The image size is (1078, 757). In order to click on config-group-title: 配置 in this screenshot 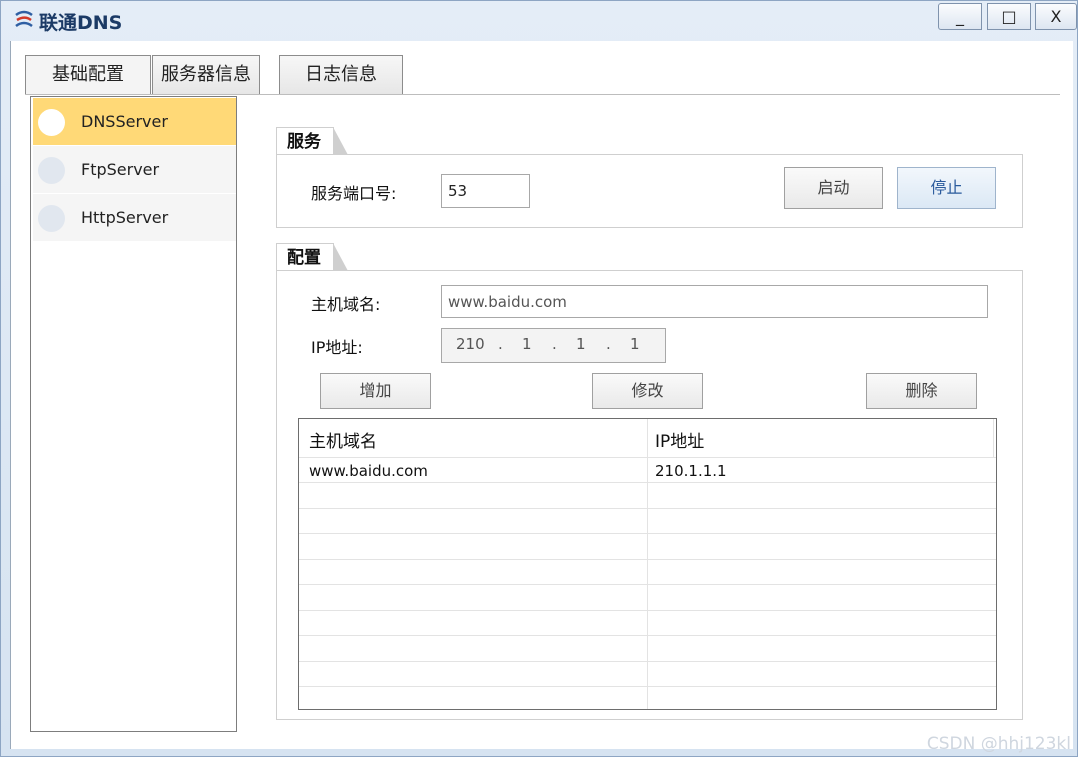, I will do `click(312, 257)`.